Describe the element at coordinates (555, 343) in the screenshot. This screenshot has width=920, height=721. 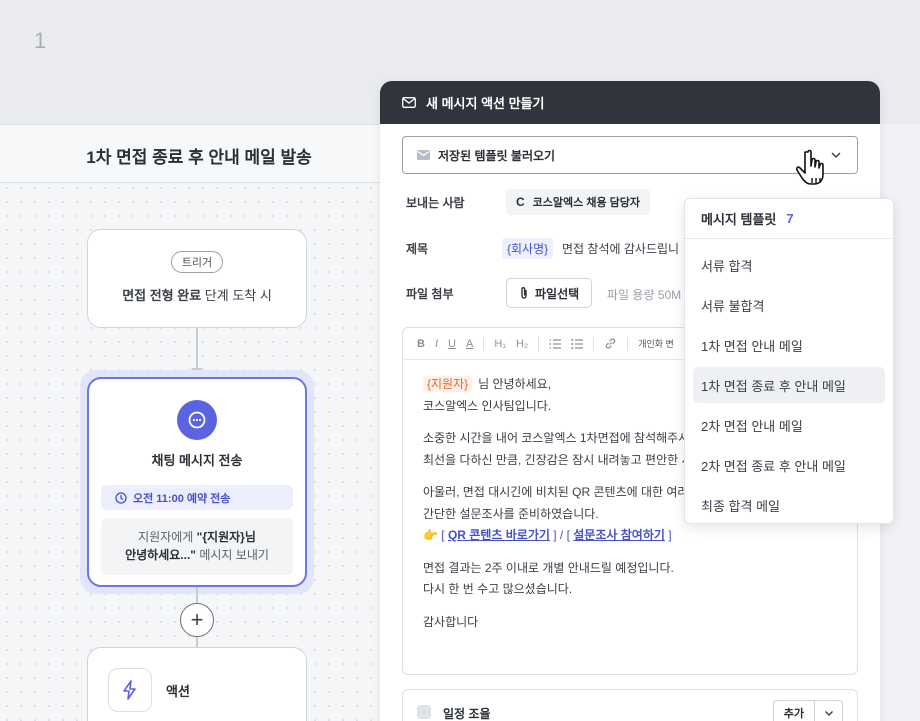
I see `ordered-list-icon` at that location.